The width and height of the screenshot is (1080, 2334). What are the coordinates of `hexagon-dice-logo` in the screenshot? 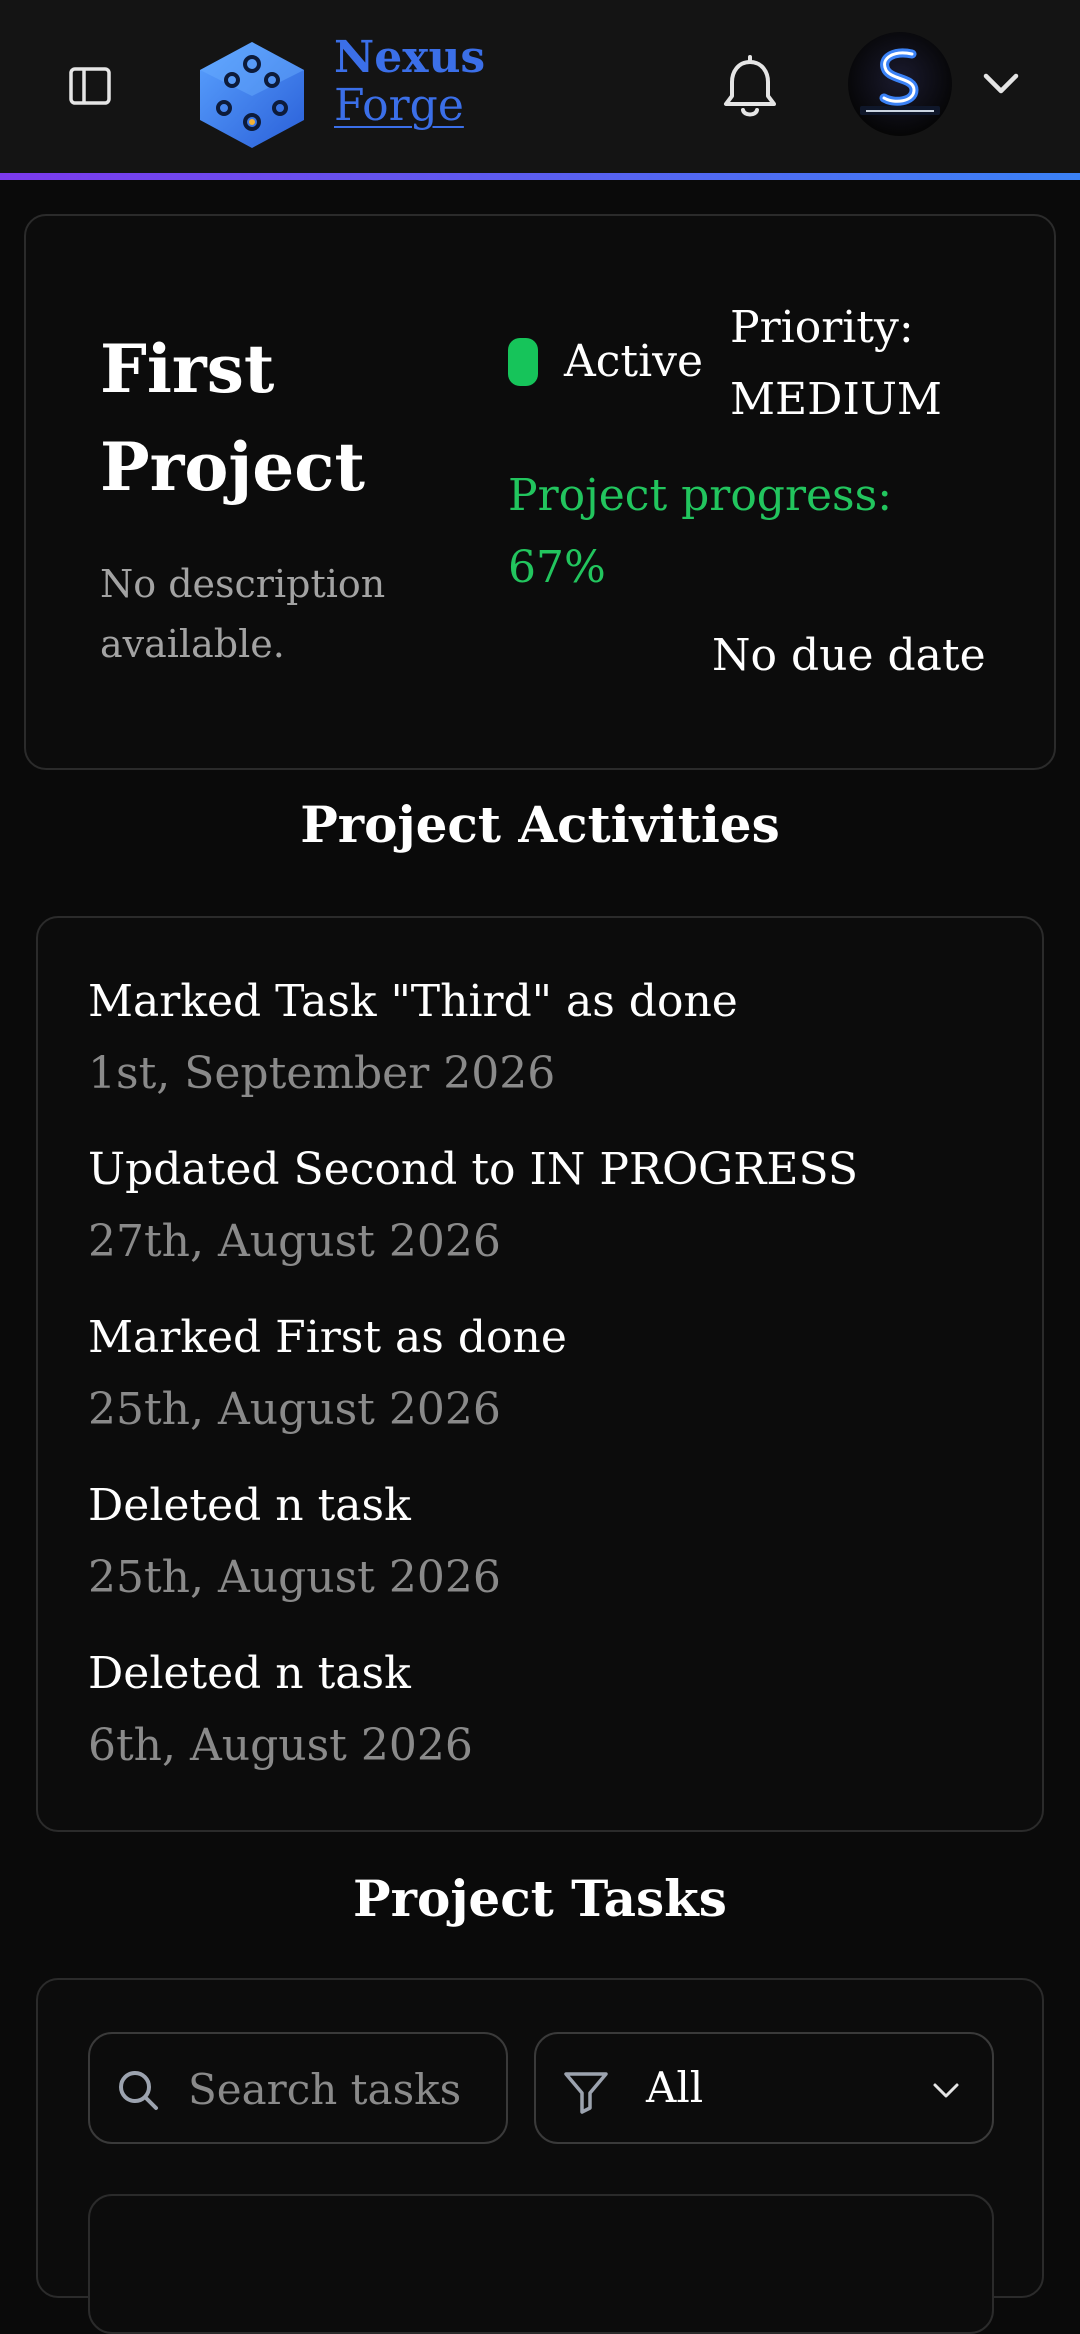 It's located at (252, 95).